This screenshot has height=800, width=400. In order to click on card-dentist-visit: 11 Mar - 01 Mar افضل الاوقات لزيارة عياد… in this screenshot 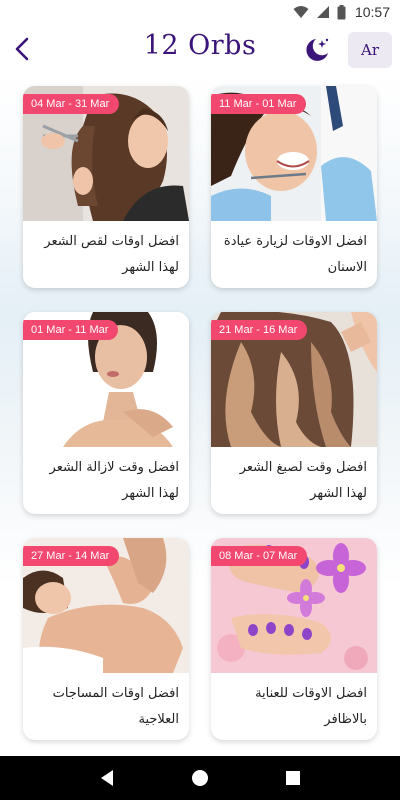, I will do `click(294, 187)`.